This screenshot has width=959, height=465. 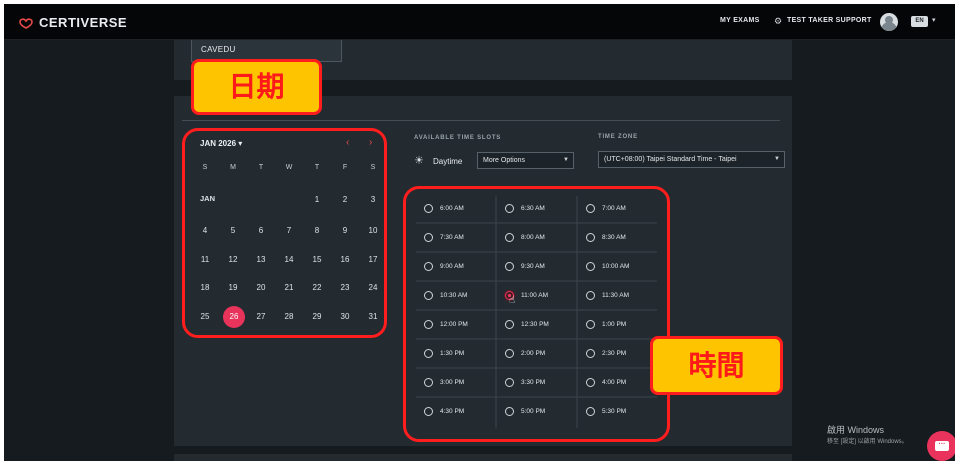 What do you see at coordinates (867, 442) in the screenshot?
I see `watermark-line-2: 移至 [設定] 以啟用 Windows。` at bounding box center [867, 442].